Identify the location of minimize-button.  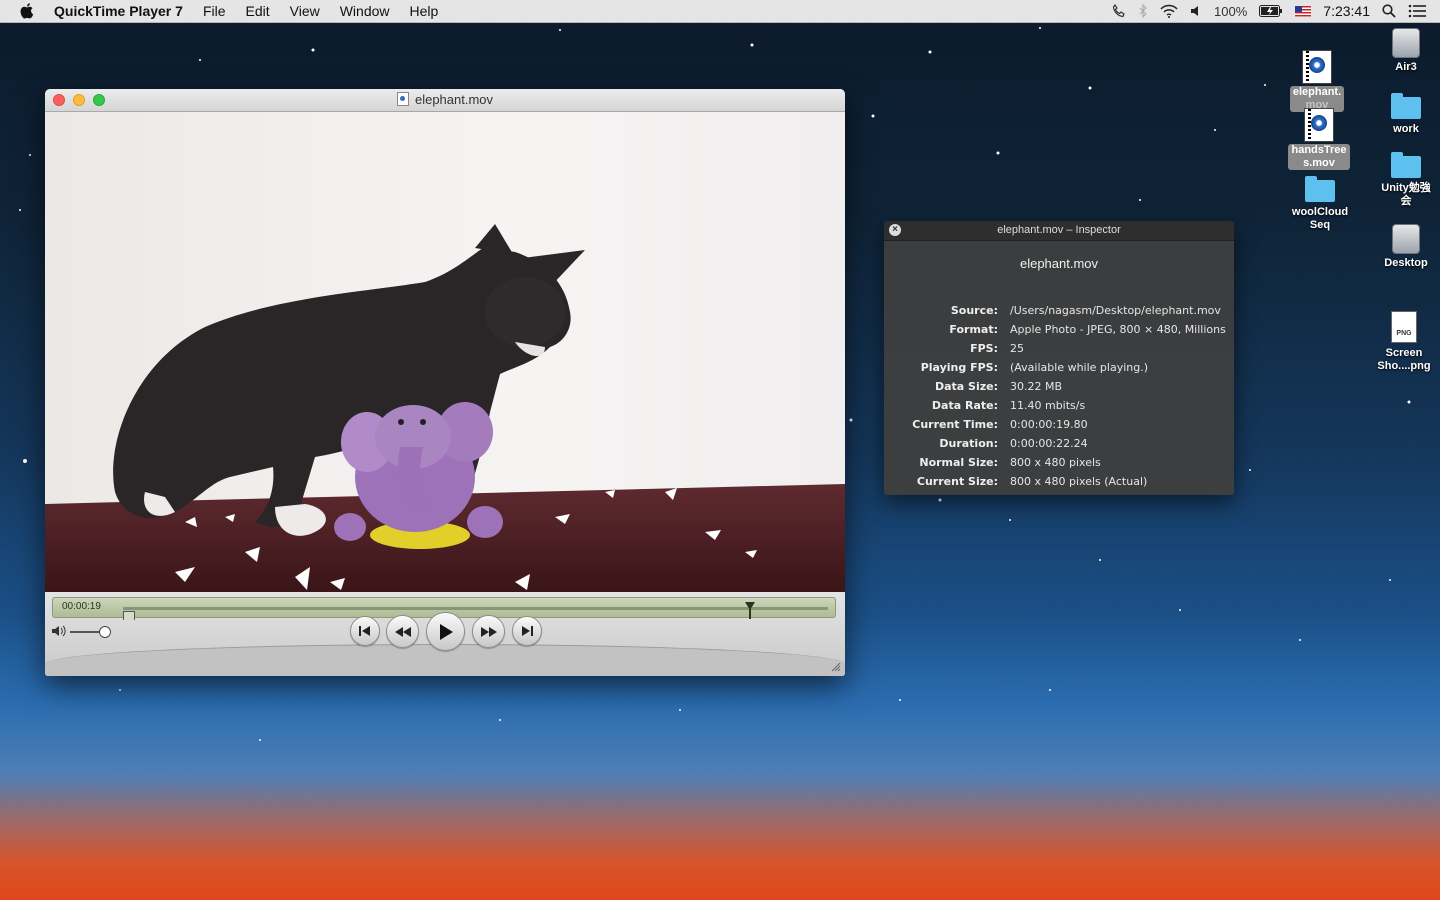
(79, 100).